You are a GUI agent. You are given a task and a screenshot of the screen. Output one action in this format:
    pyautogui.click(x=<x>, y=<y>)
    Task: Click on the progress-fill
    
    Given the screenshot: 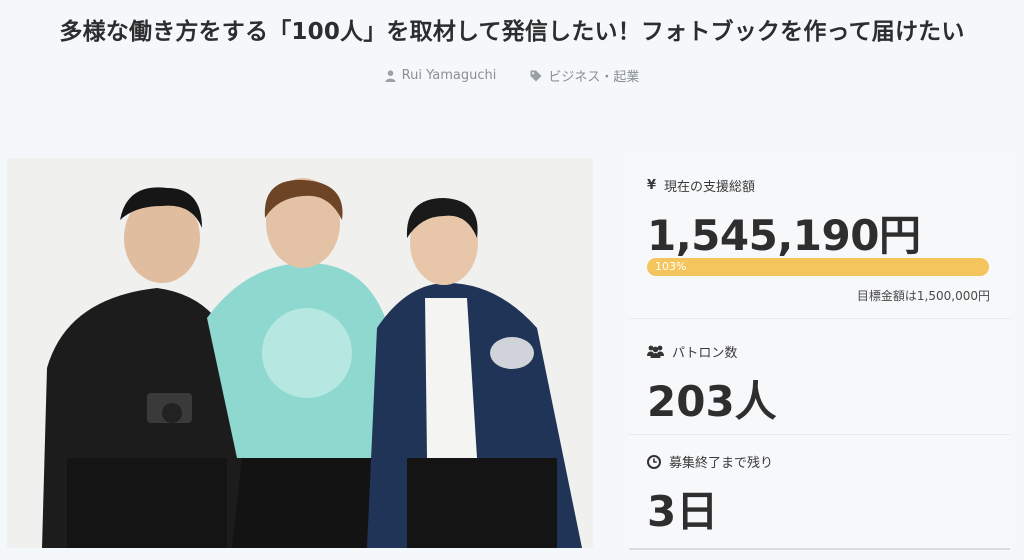 What is the action you would take?
    pyautogui.click(x=818, y=267)
    